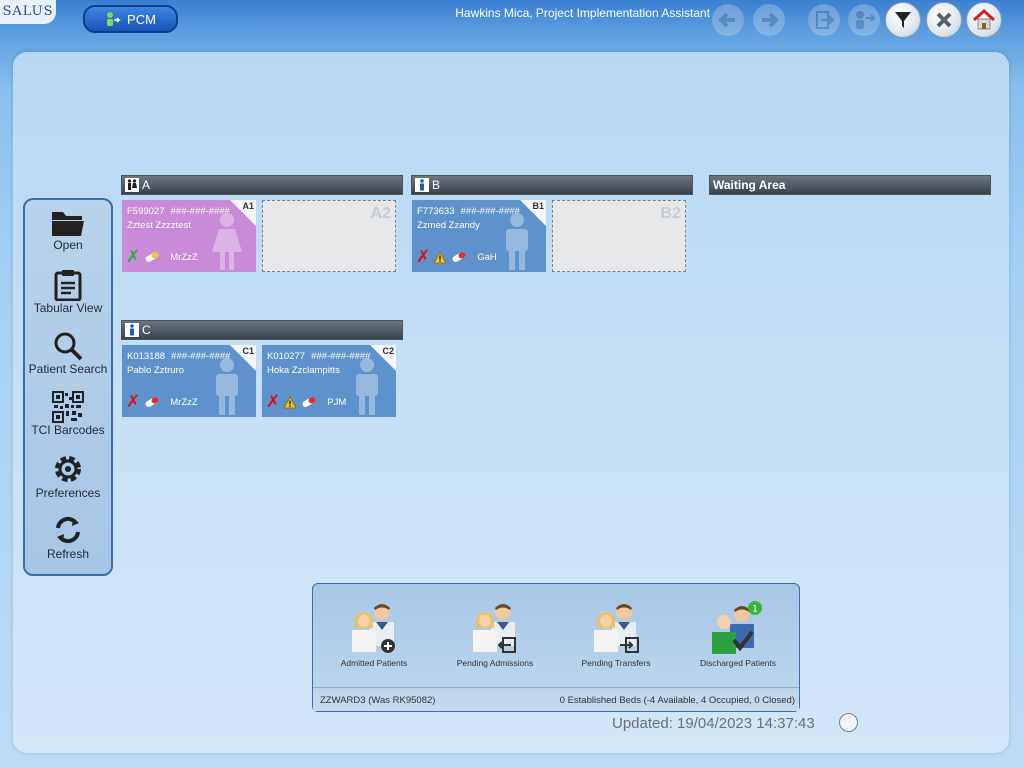 The height and width of the screenshot is (768, 1024). What do you see at coordinates (262, 185) in the screenshot?
I see `room-header-a: A` at bounding box center [262, 185].